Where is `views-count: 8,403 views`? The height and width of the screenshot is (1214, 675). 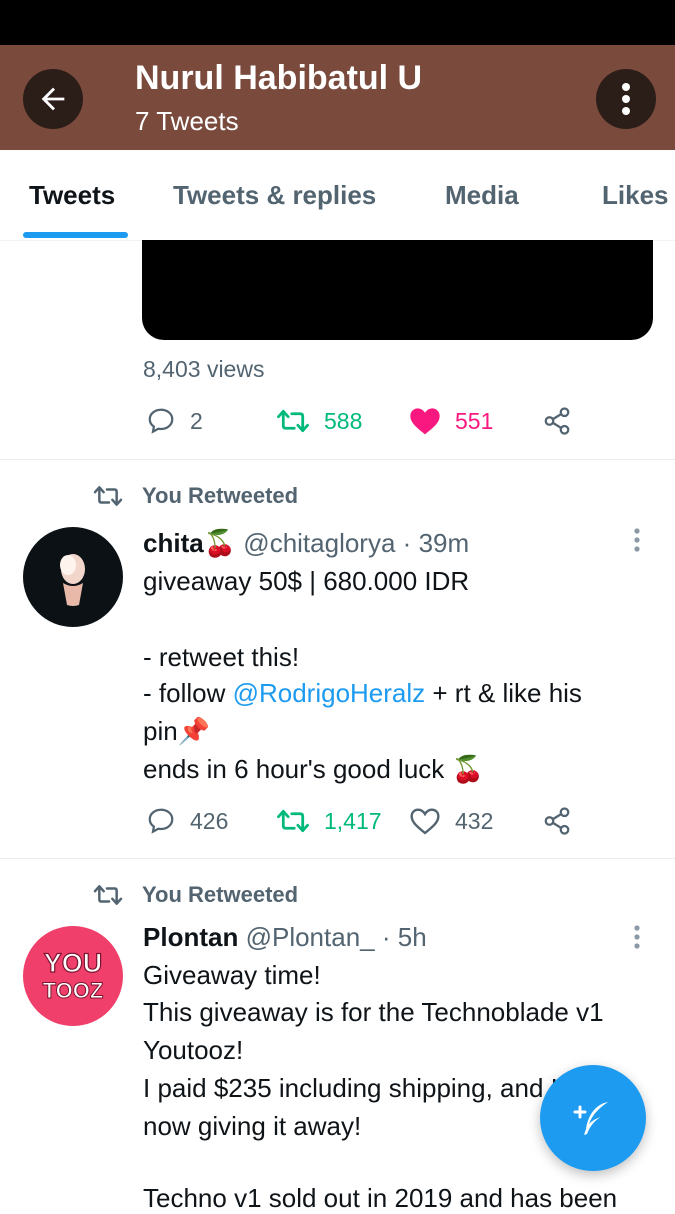
views-count: 8,403 views is located at coordinates (204, 369).